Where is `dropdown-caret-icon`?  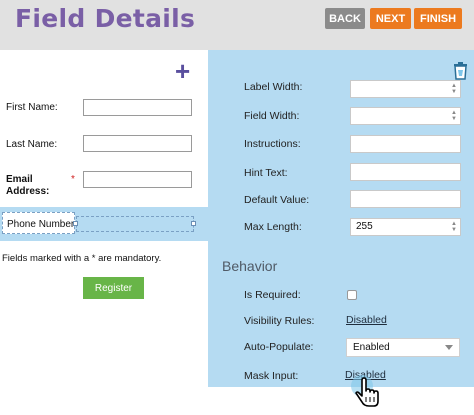
dropdown-caret-icon is located at coordinates (449, 347).